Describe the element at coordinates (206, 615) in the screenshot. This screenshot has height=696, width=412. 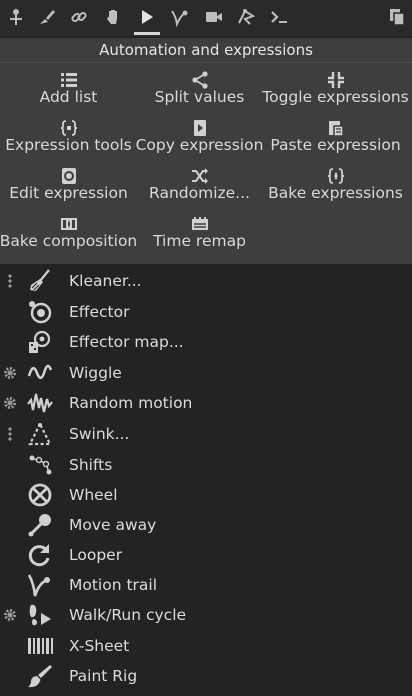
I see `tool-walk-run-cycle: Walk/Run cycle` at that location.